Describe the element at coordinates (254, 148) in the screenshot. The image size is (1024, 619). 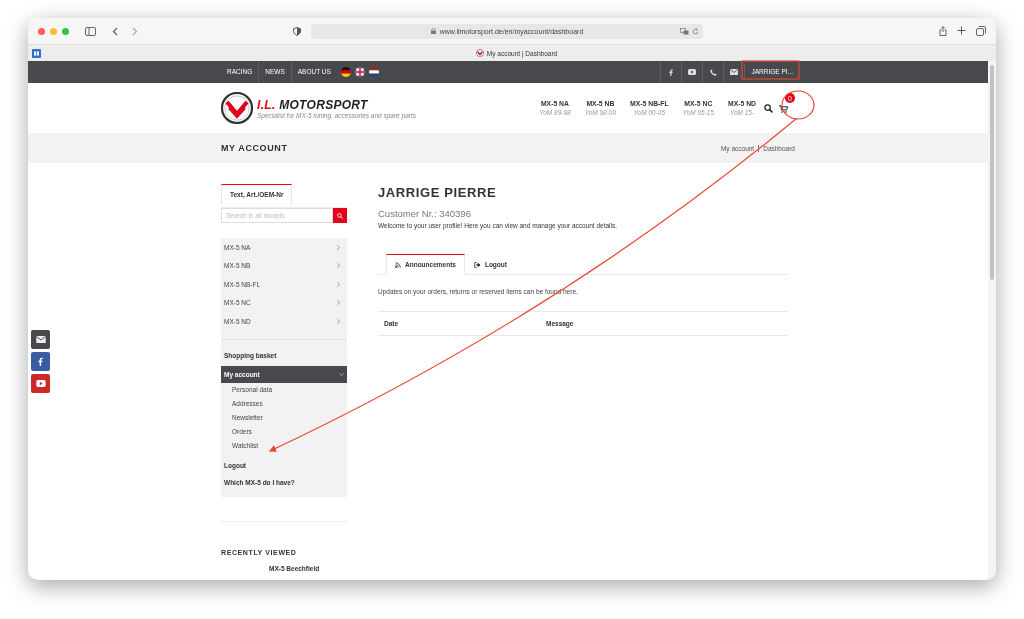
I see `page-title: MY ACCOUNT` at that location.